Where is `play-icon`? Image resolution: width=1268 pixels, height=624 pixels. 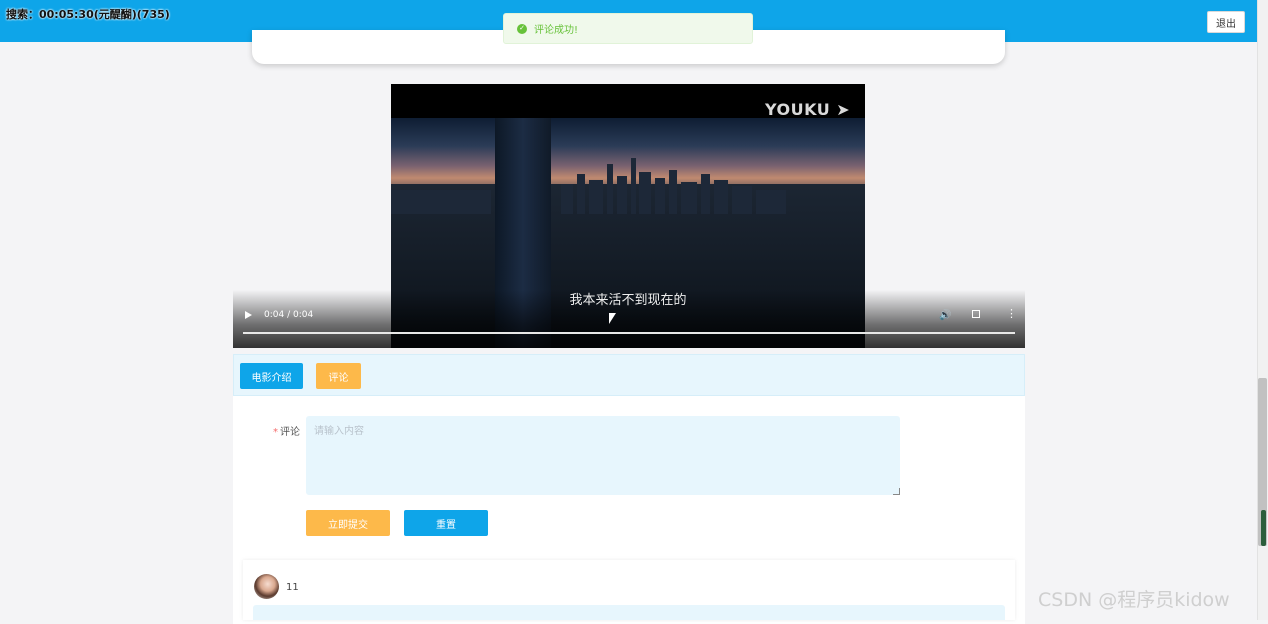 play-icon is located at coordinates (248, 315).